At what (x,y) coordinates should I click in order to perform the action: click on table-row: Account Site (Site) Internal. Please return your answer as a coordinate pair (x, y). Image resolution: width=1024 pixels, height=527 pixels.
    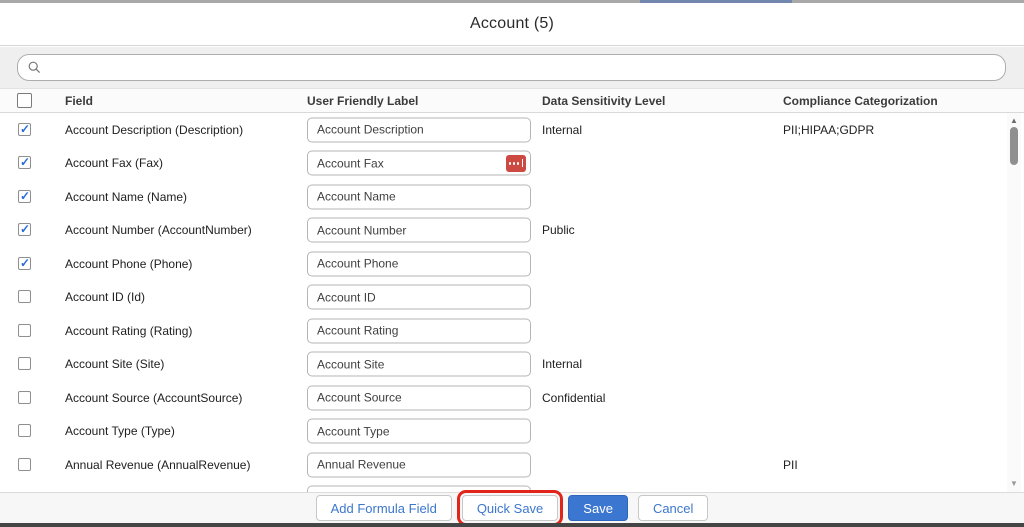
    Looking at the image, I should click on (512, 365).